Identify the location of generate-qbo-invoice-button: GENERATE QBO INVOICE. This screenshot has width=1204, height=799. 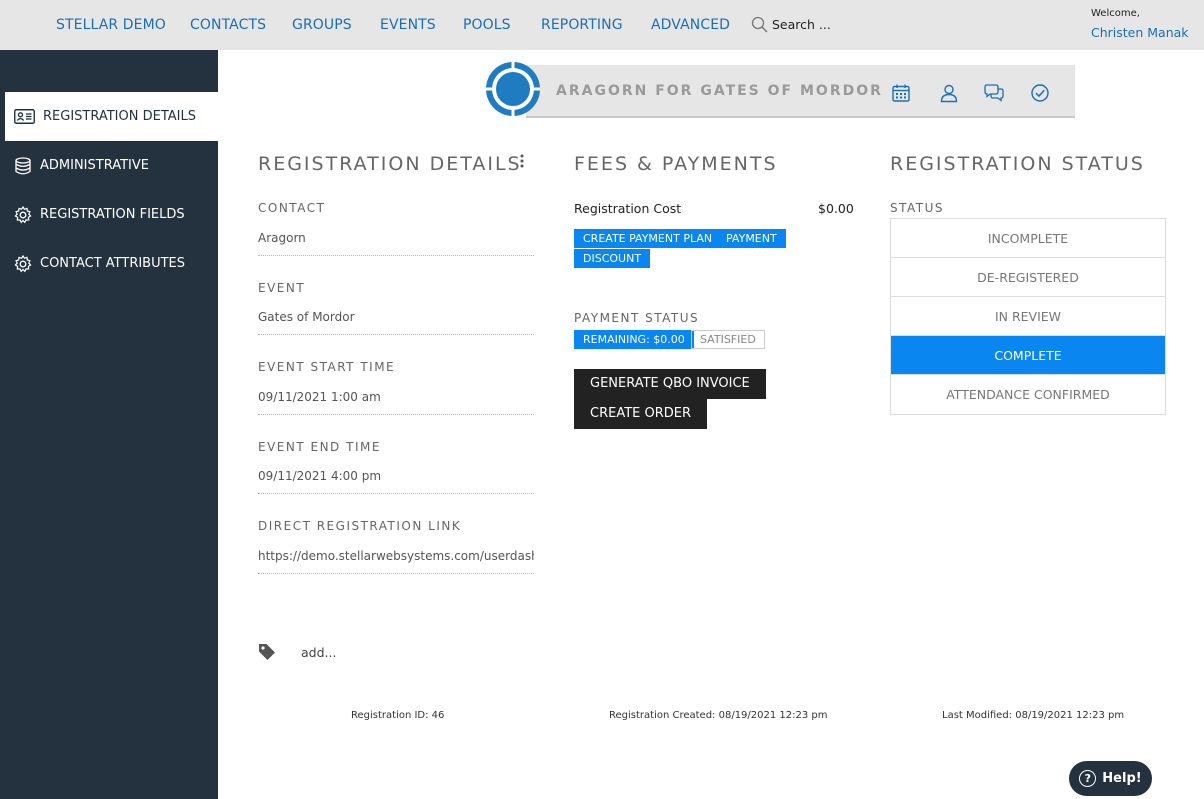
(670, 384).